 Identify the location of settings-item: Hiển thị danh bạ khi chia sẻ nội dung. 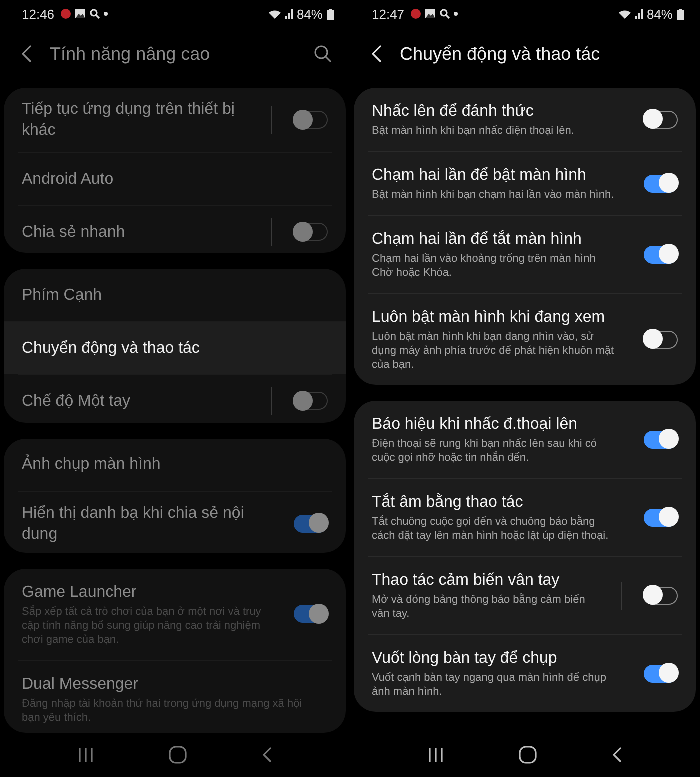
(175, 521).